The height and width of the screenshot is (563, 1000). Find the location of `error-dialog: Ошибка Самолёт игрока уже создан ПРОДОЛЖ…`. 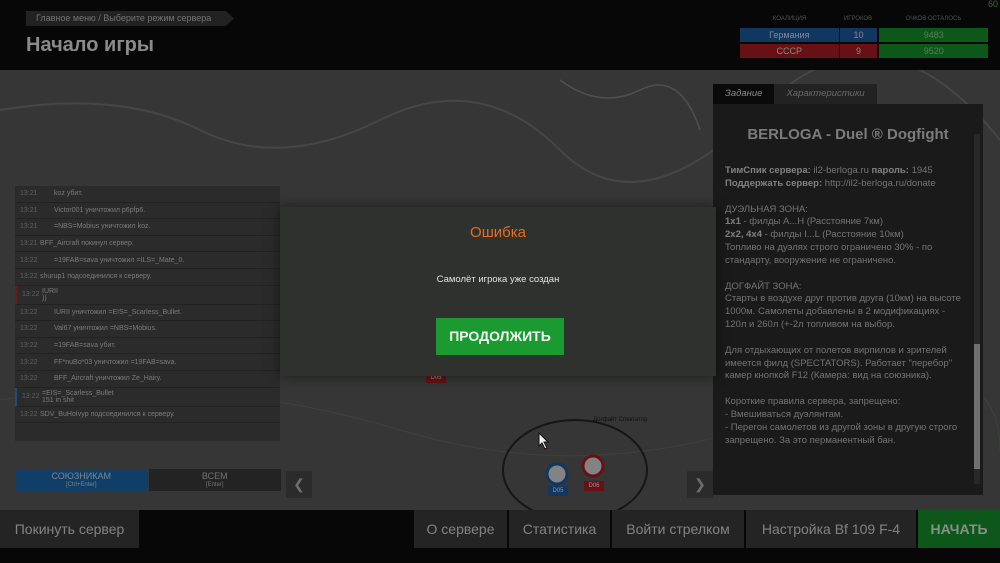

error-dialog: Ошибка Самолёт игрока уже создан ПРОДОЛЖ… is located at coordinates (498, 291).